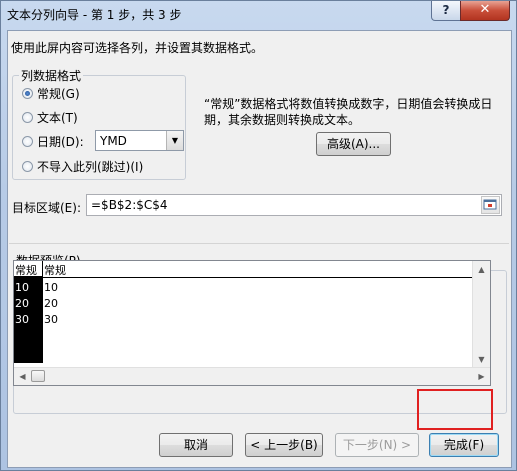  I want to click on radio-text: 文本(T), so click(50, 117).